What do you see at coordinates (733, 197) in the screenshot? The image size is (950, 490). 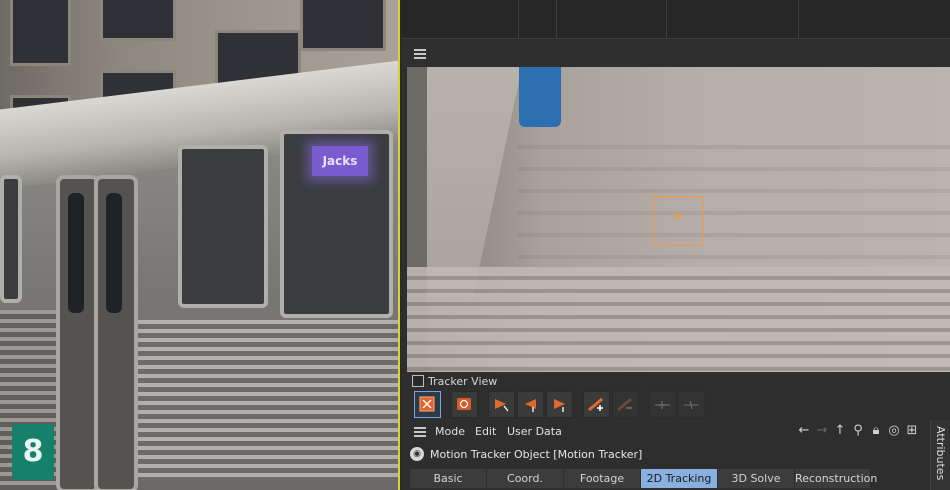 I see `floor-texture` at bounding box center [733, 197].